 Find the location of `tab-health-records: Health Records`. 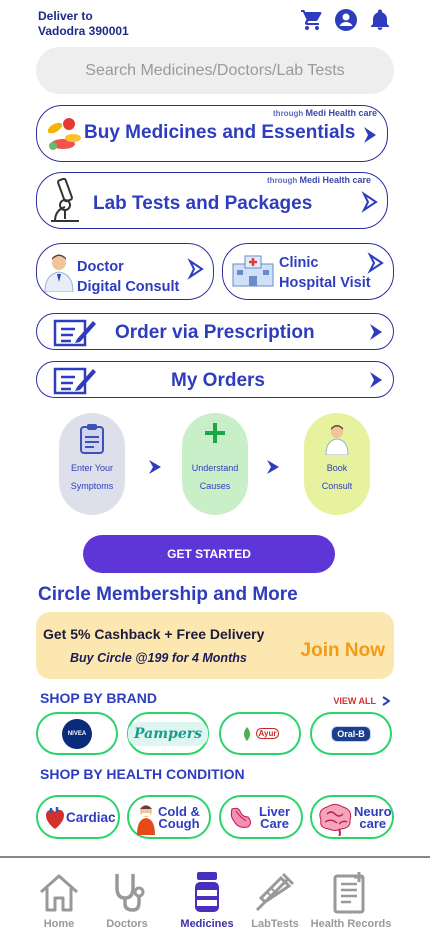

tab-health-records: Health Records is located at coordinates (351, 895).